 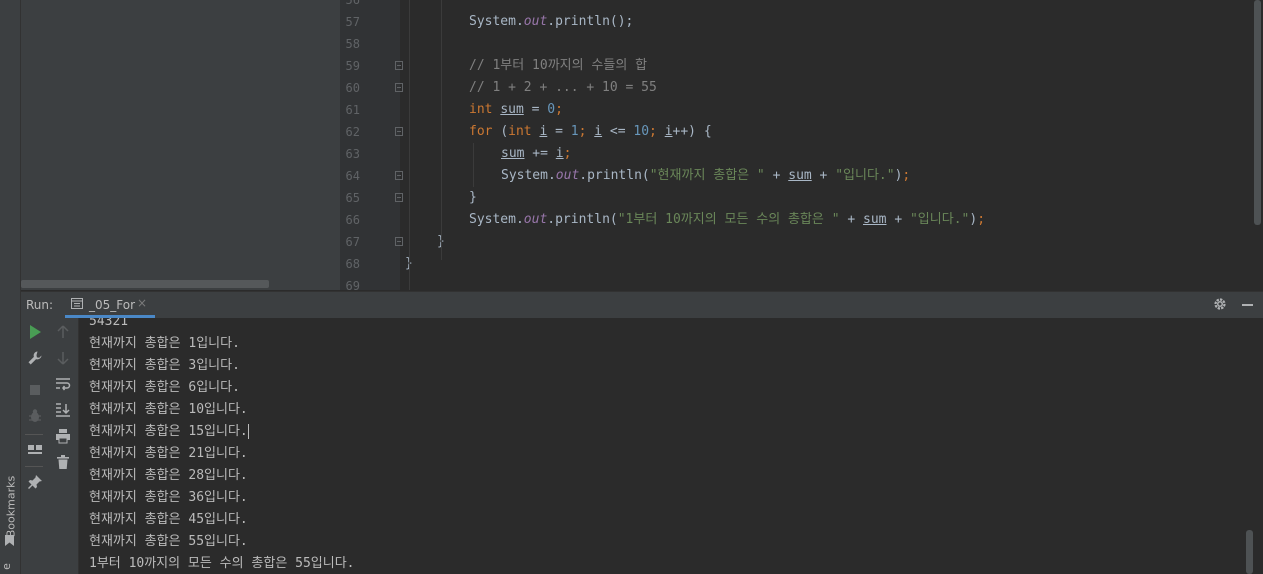 What do you see at coordinates (168, 409) in the screenshot?
I see `console-line: 현재까지 총합은 10입니다.` at bounding box center [168, 409].